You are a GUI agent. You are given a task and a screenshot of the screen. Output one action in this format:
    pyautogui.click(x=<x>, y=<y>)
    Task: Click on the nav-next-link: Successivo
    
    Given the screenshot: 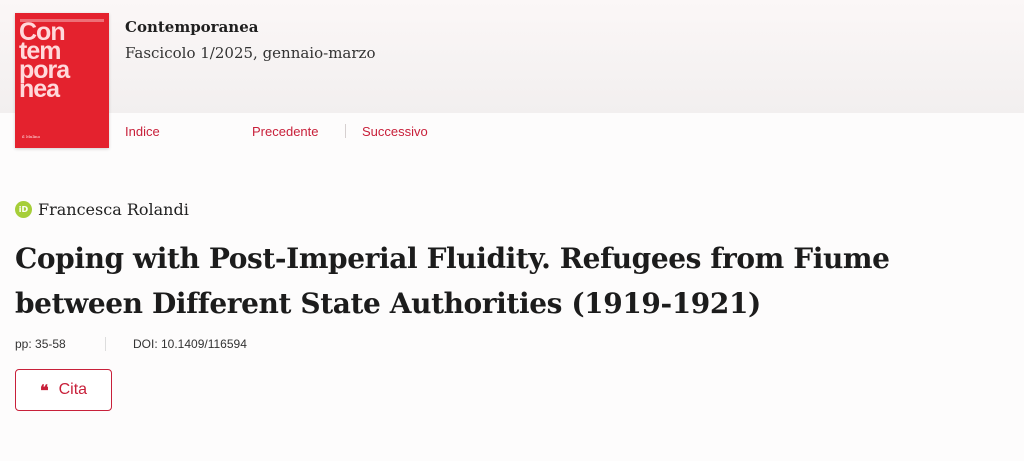 What is the action you would take?
    pyautogui.click(x=395, y=131)
    